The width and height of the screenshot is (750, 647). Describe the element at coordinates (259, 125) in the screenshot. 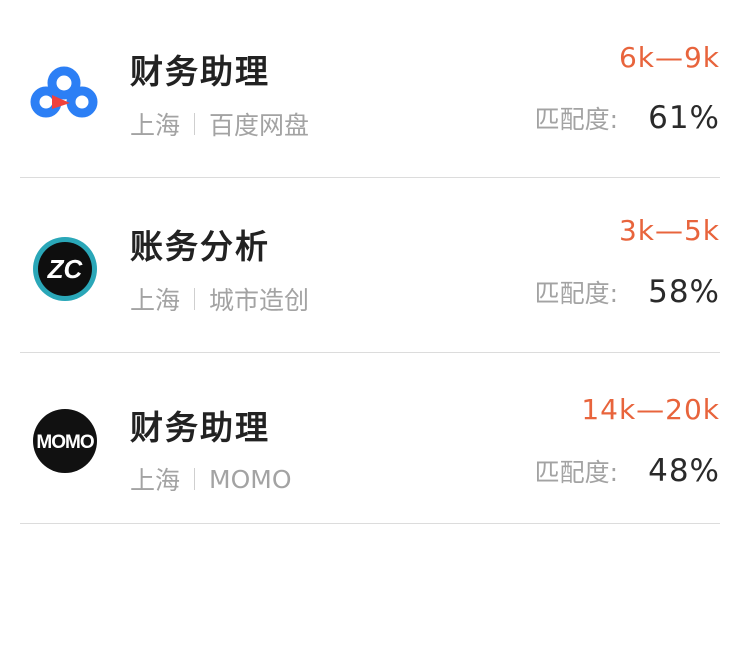

I see `company-name: 百度网盘` at that location.